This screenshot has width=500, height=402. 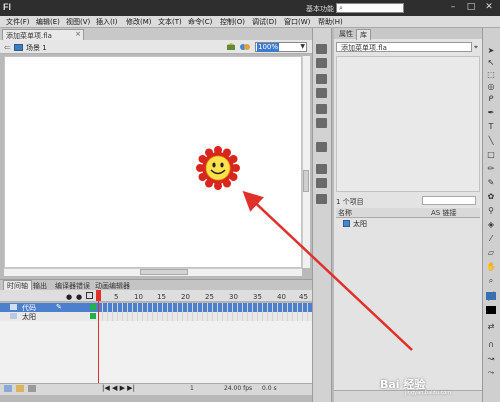 I want to click on annotation-arrow, so click(x=327, y=270).